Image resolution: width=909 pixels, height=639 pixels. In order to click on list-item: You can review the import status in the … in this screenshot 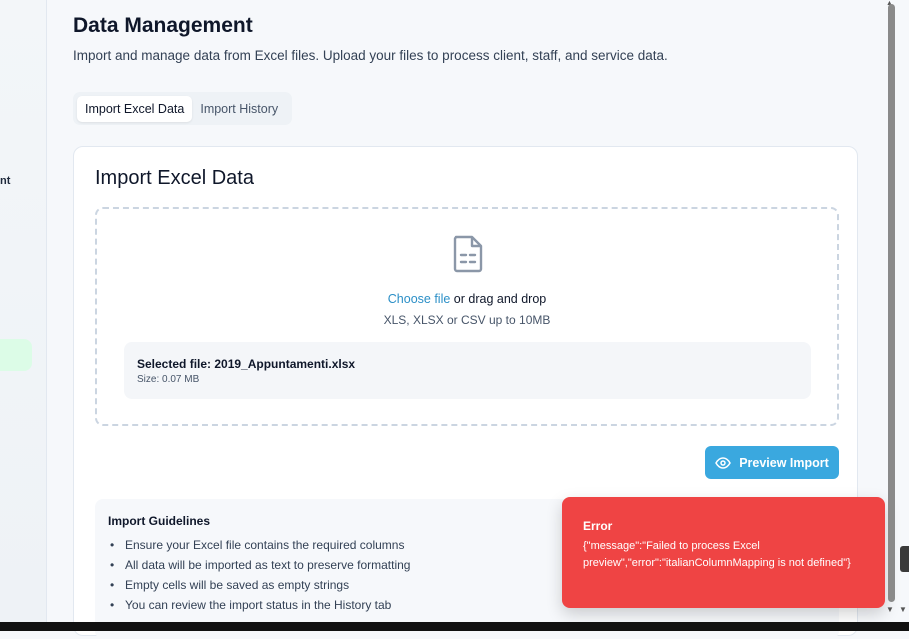, I will do `click(259, 605)`.